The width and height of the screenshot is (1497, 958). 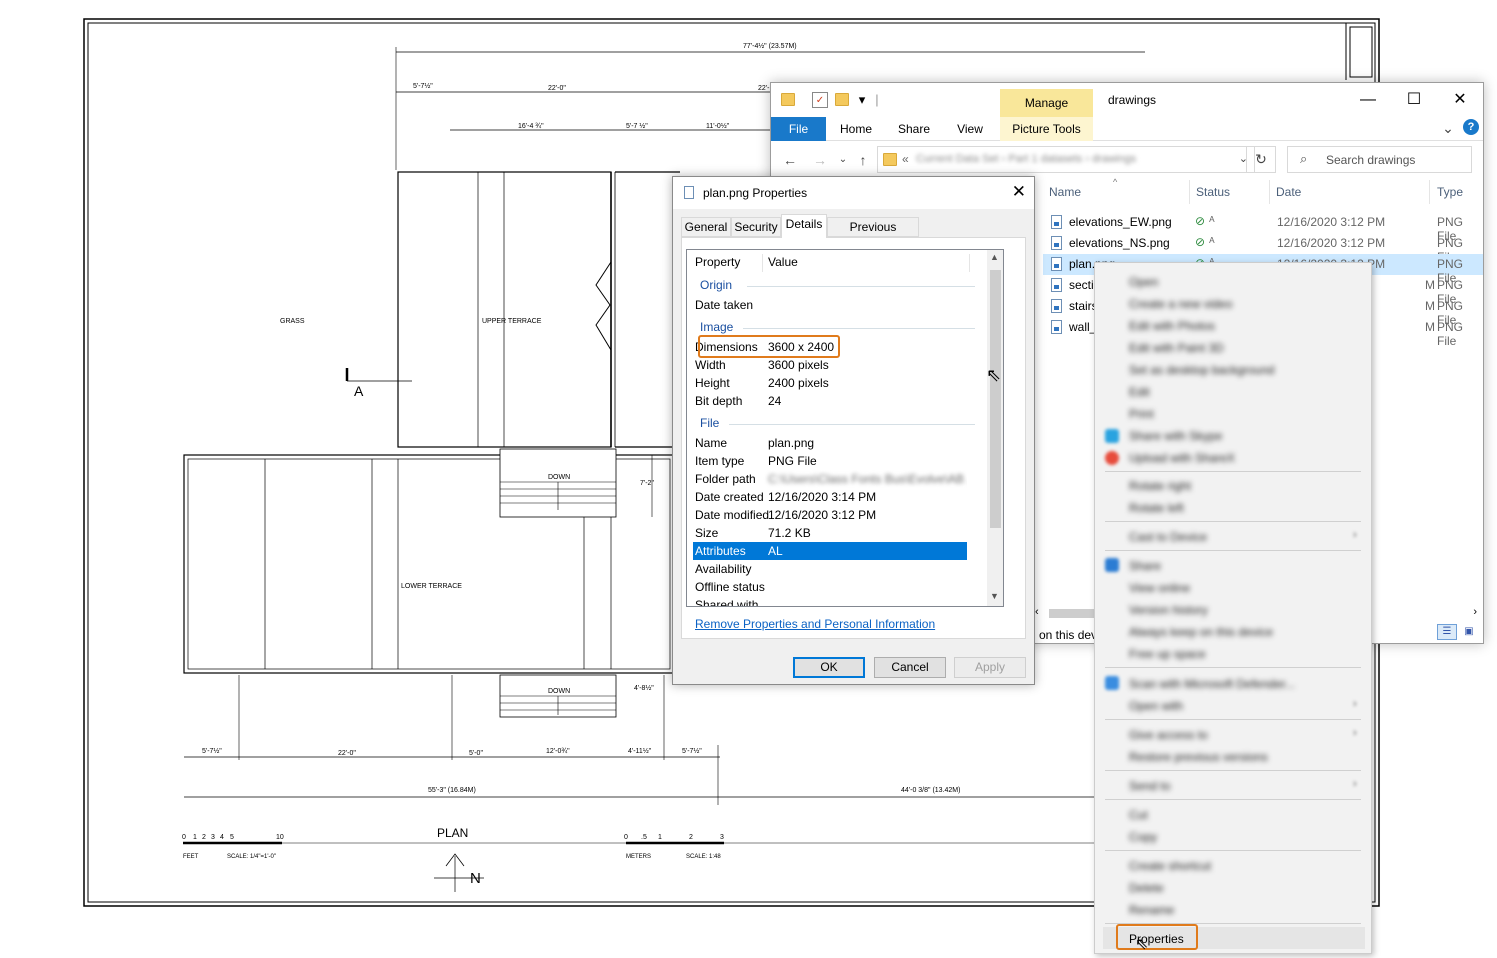 What do you see at coordinates (790, 160) in the screenshot?
I see `back-arrow-icon: ←` at bounding box center [790, 160].